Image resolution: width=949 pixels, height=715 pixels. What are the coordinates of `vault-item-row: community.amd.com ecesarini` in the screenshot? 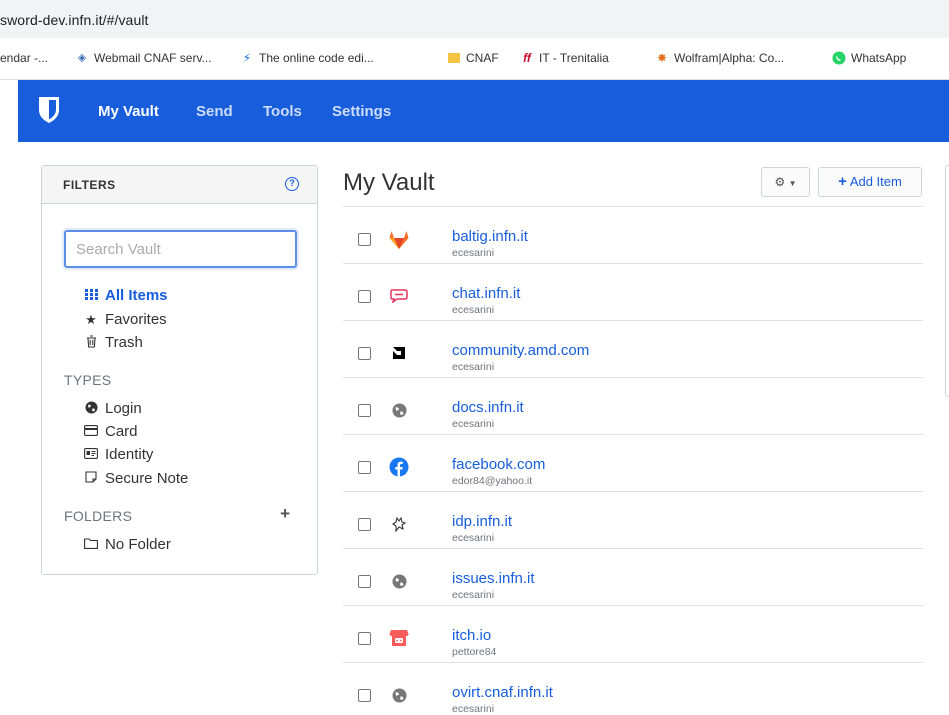 It's located at (633, 349).